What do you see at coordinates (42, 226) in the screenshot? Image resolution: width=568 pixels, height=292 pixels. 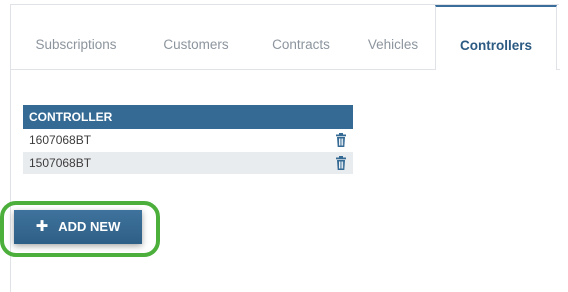 I see `plus-icon: ✚` at bounding box center [42, 226].